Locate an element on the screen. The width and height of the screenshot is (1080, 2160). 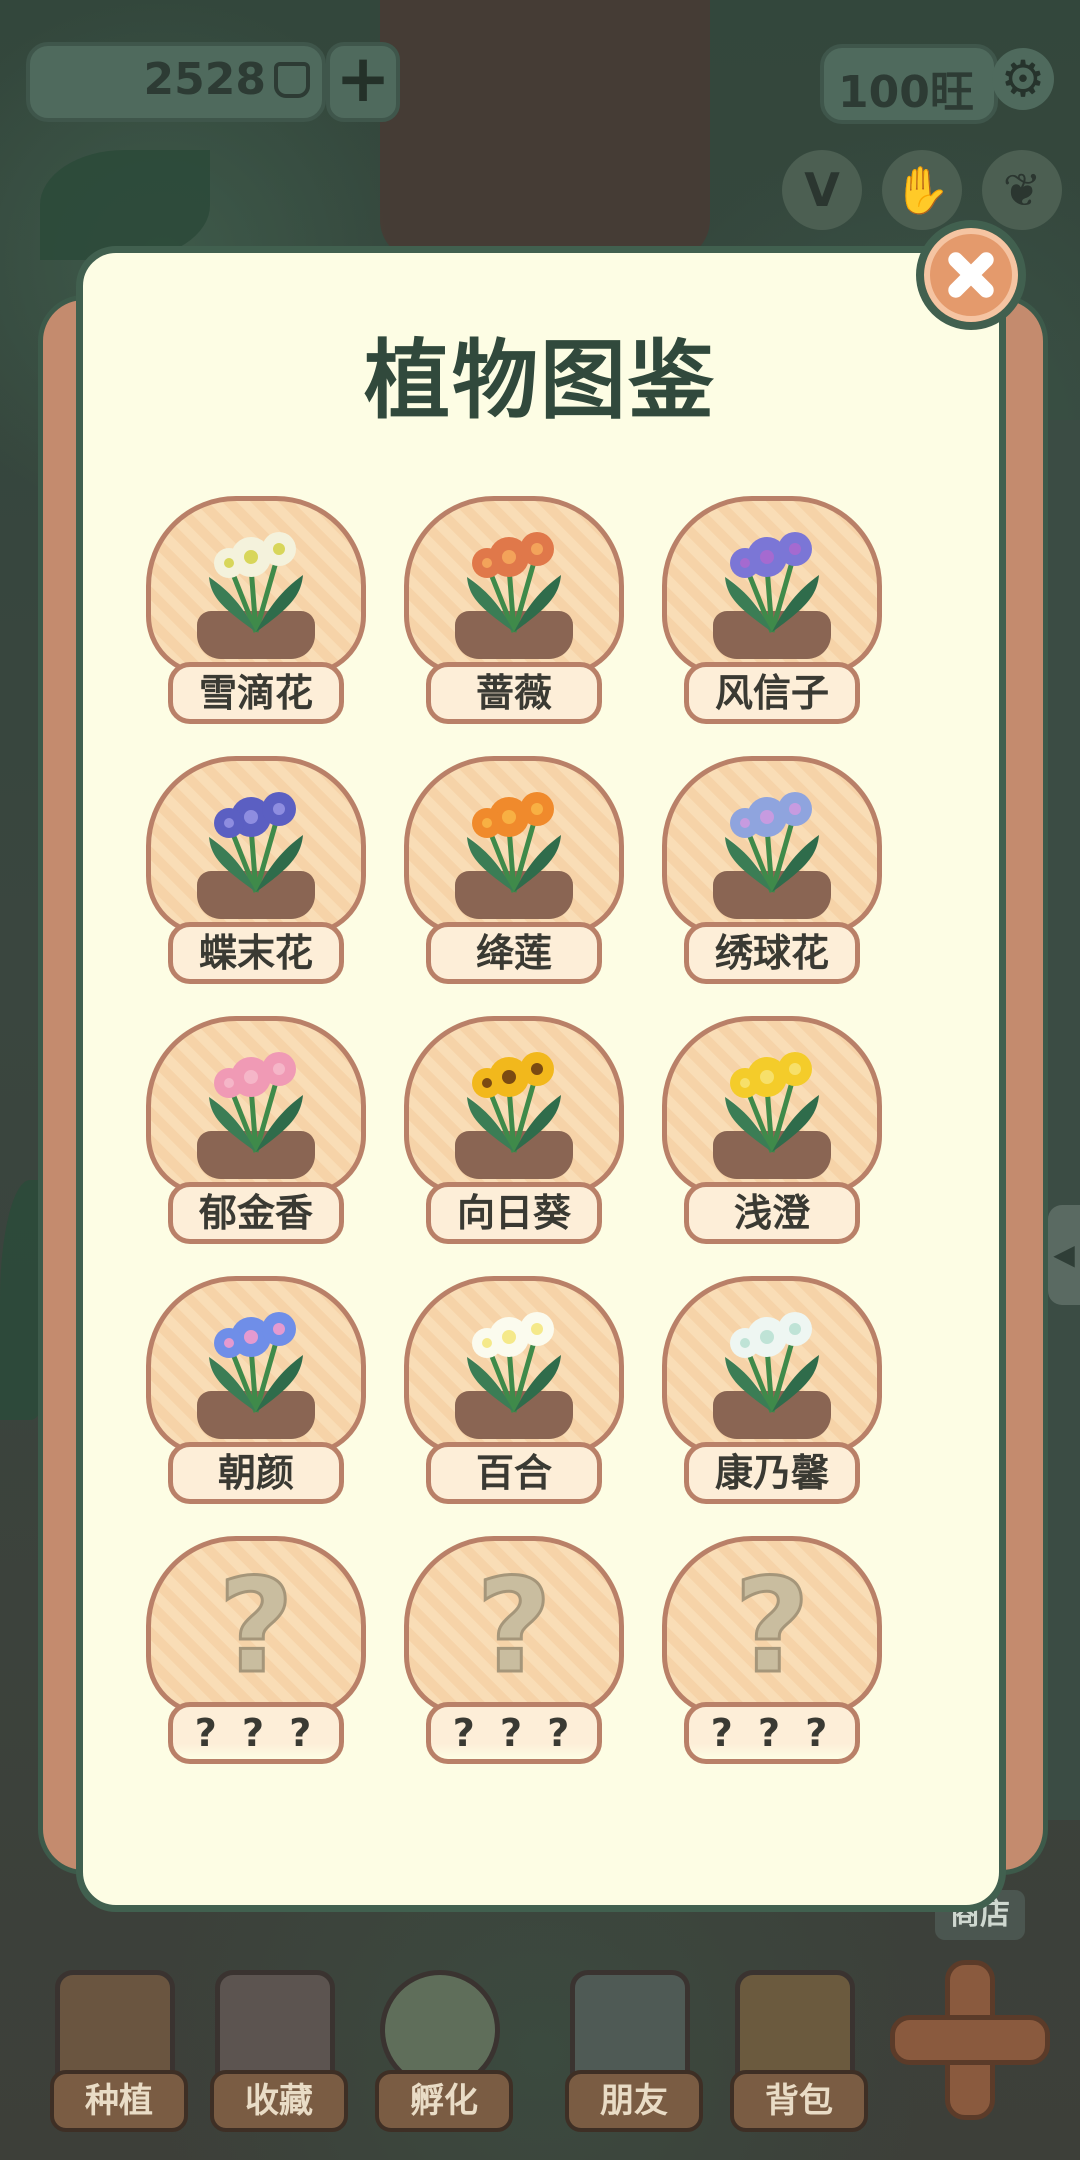
modal-title: 植物图鉴 is located at coordinates (540, 381).